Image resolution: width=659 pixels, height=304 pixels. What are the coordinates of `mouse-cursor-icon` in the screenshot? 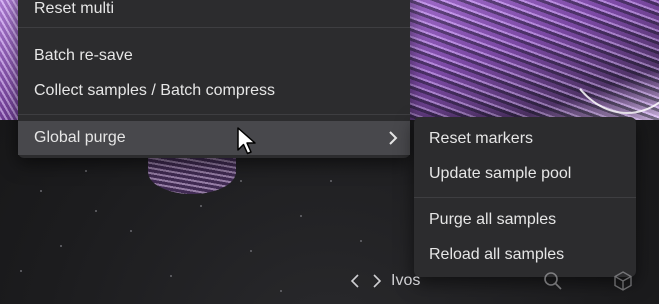 It's located at (246, 141).